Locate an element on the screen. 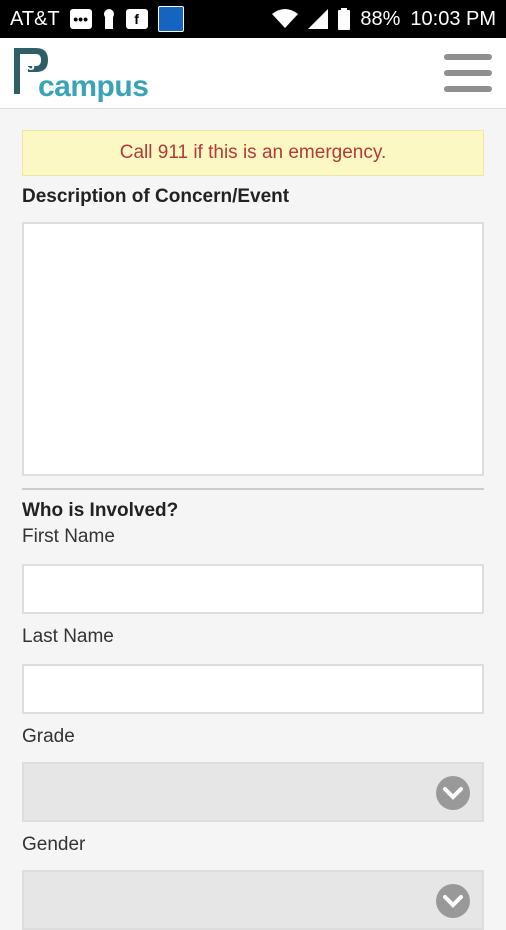  gender-label: Gender is located at coordinates (54, 844).